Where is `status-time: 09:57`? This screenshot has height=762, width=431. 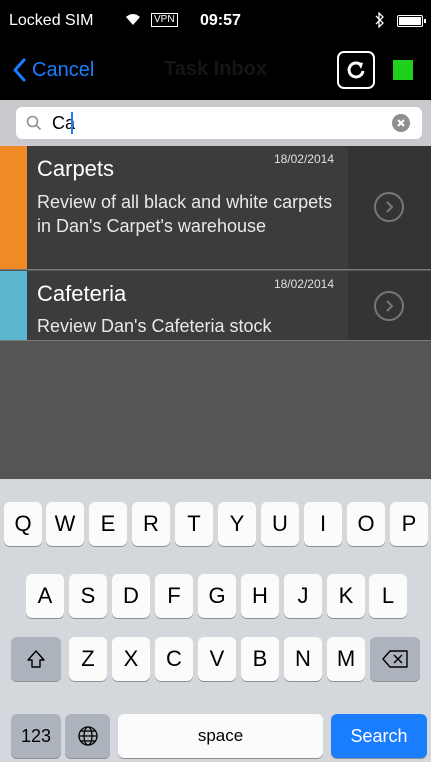 status-time: 09:57 is located at coordinates (220, 20).